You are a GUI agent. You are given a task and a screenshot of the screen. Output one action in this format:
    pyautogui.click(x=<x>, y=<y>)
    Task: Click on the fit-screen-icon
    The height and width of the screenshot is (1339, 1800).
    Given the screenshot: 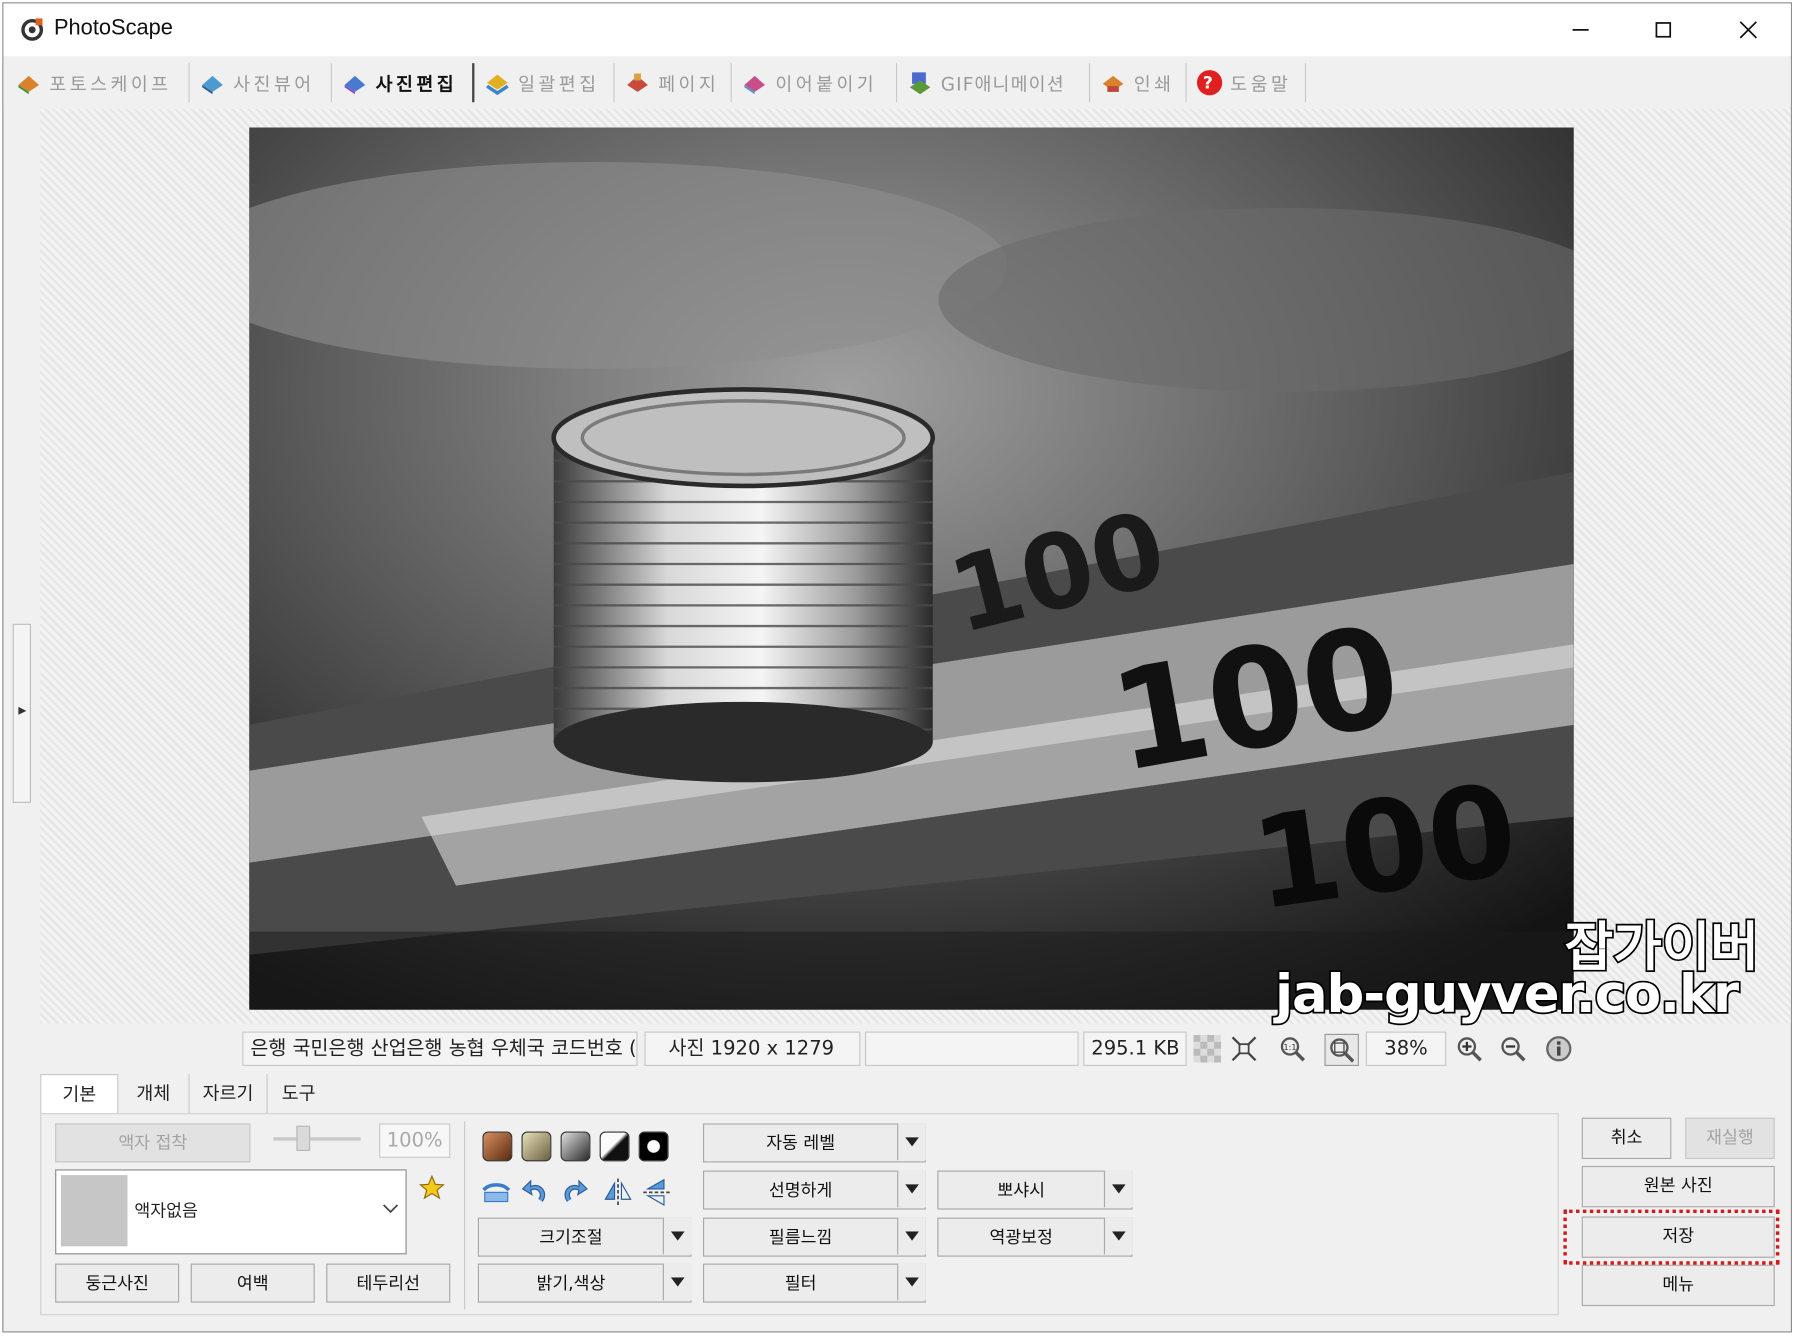 What is the action you would take?
    pyautogui.click(x=1244, y=1049)
    